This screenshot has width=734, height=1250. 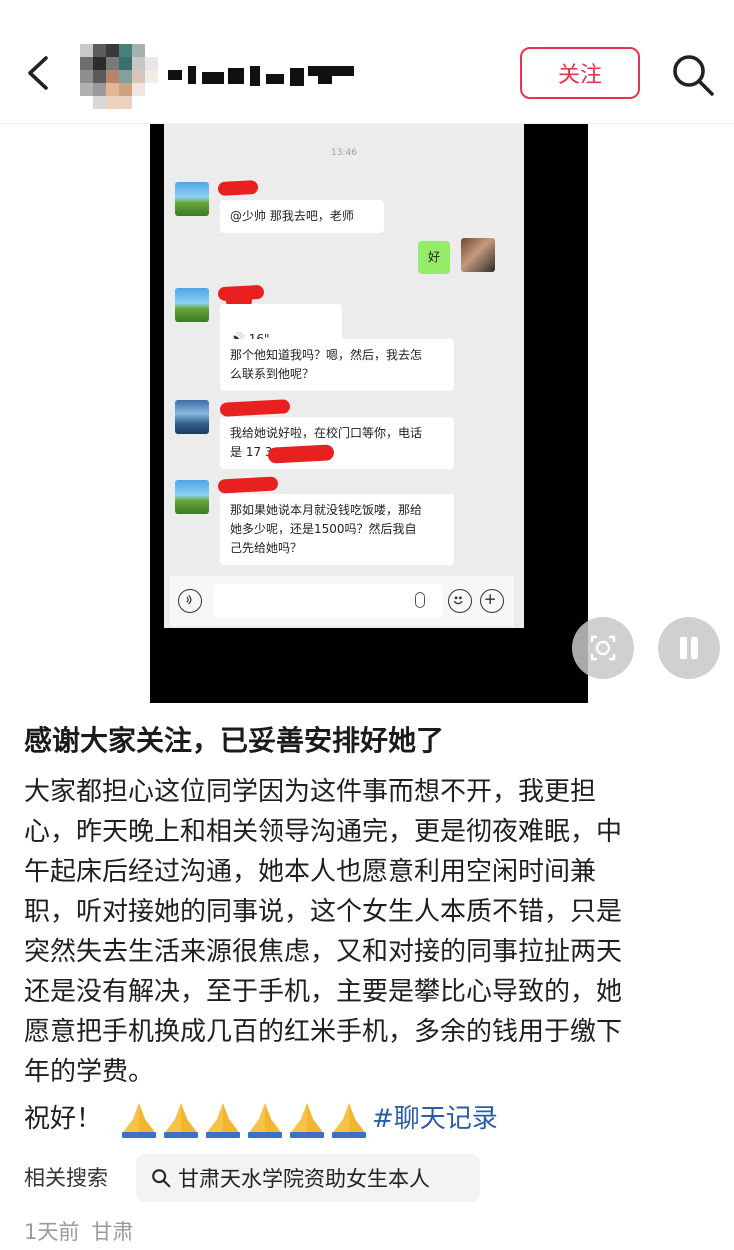 What do you see at coordinates (52, 1232) in the screenshot?
I see `post-time: 1天前` at bounding box center [52, 1232].